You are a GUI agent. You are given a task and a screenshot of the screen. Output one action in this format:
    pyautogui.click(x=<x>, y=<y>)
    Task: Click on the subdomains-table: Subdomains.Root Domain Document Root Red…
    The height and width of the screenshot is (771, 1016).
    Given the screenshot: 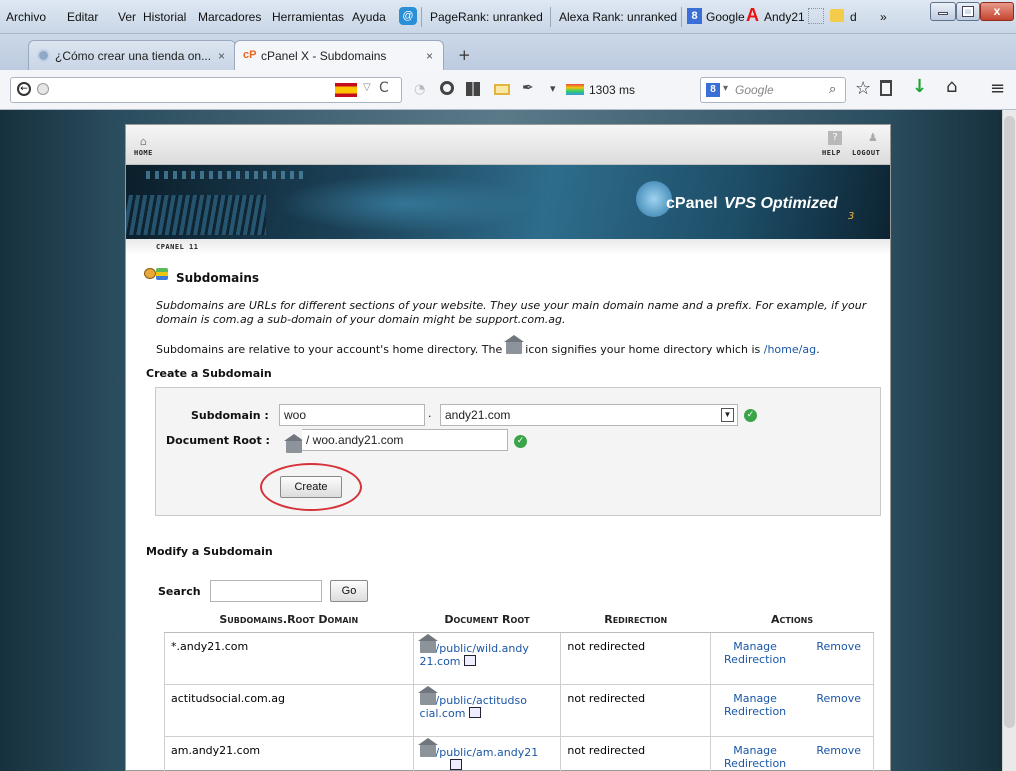 What is the action you would take?
    pyautogui.click(x=519, y=689)
    